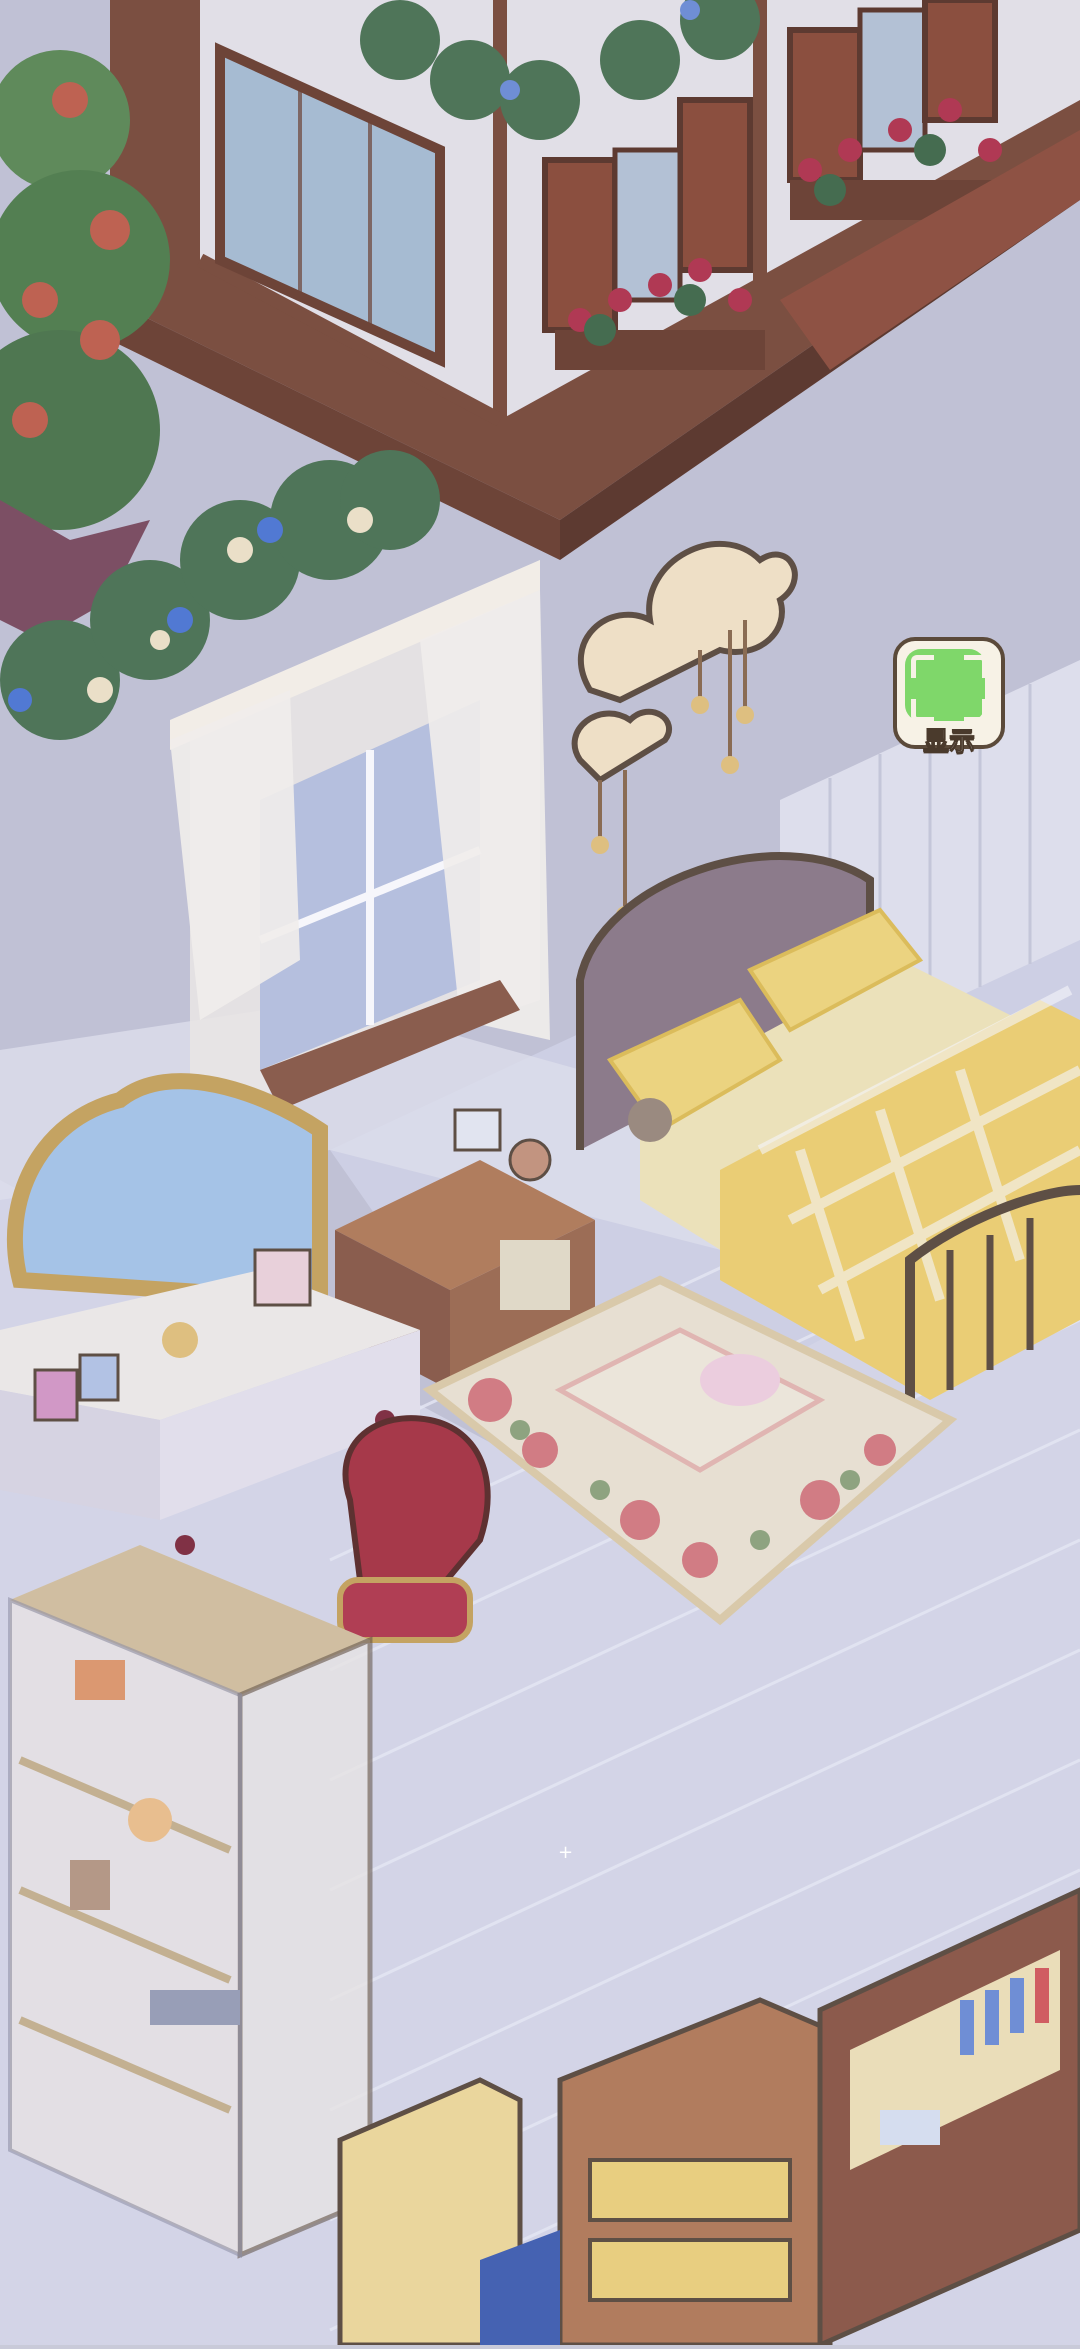 The image size is (1080, 2349). Describe the element at coordinates (949, 697) in the screenshot. I see `show-button: 显示` at that location.